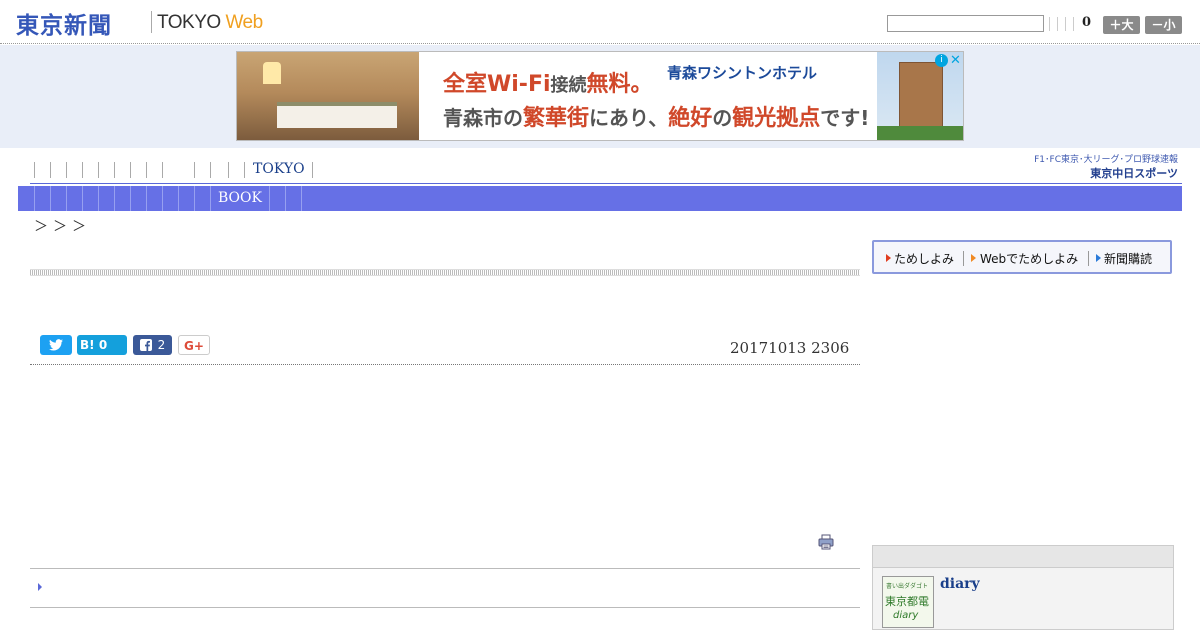 This screenshot has height=630, width=1200. I want to click on site-logo-en: TOKYO Web, so click(210, 23).